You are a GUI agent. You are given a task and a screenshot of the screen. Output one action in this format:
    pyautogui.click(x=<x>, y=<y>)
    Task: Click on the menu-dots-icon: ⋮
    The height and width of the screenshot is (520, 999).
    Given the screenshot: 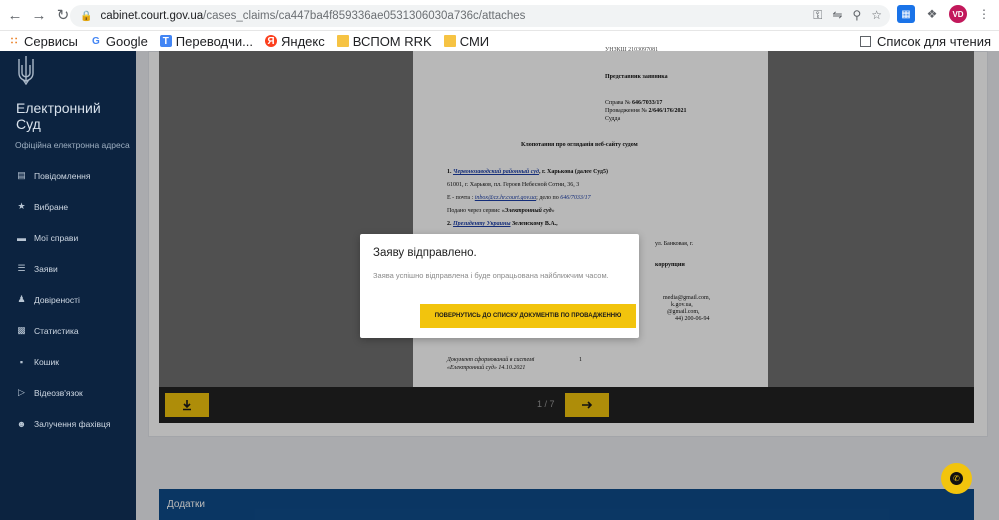 What is the action you would take?
    pyautogui.click(x=984, y=14)
    